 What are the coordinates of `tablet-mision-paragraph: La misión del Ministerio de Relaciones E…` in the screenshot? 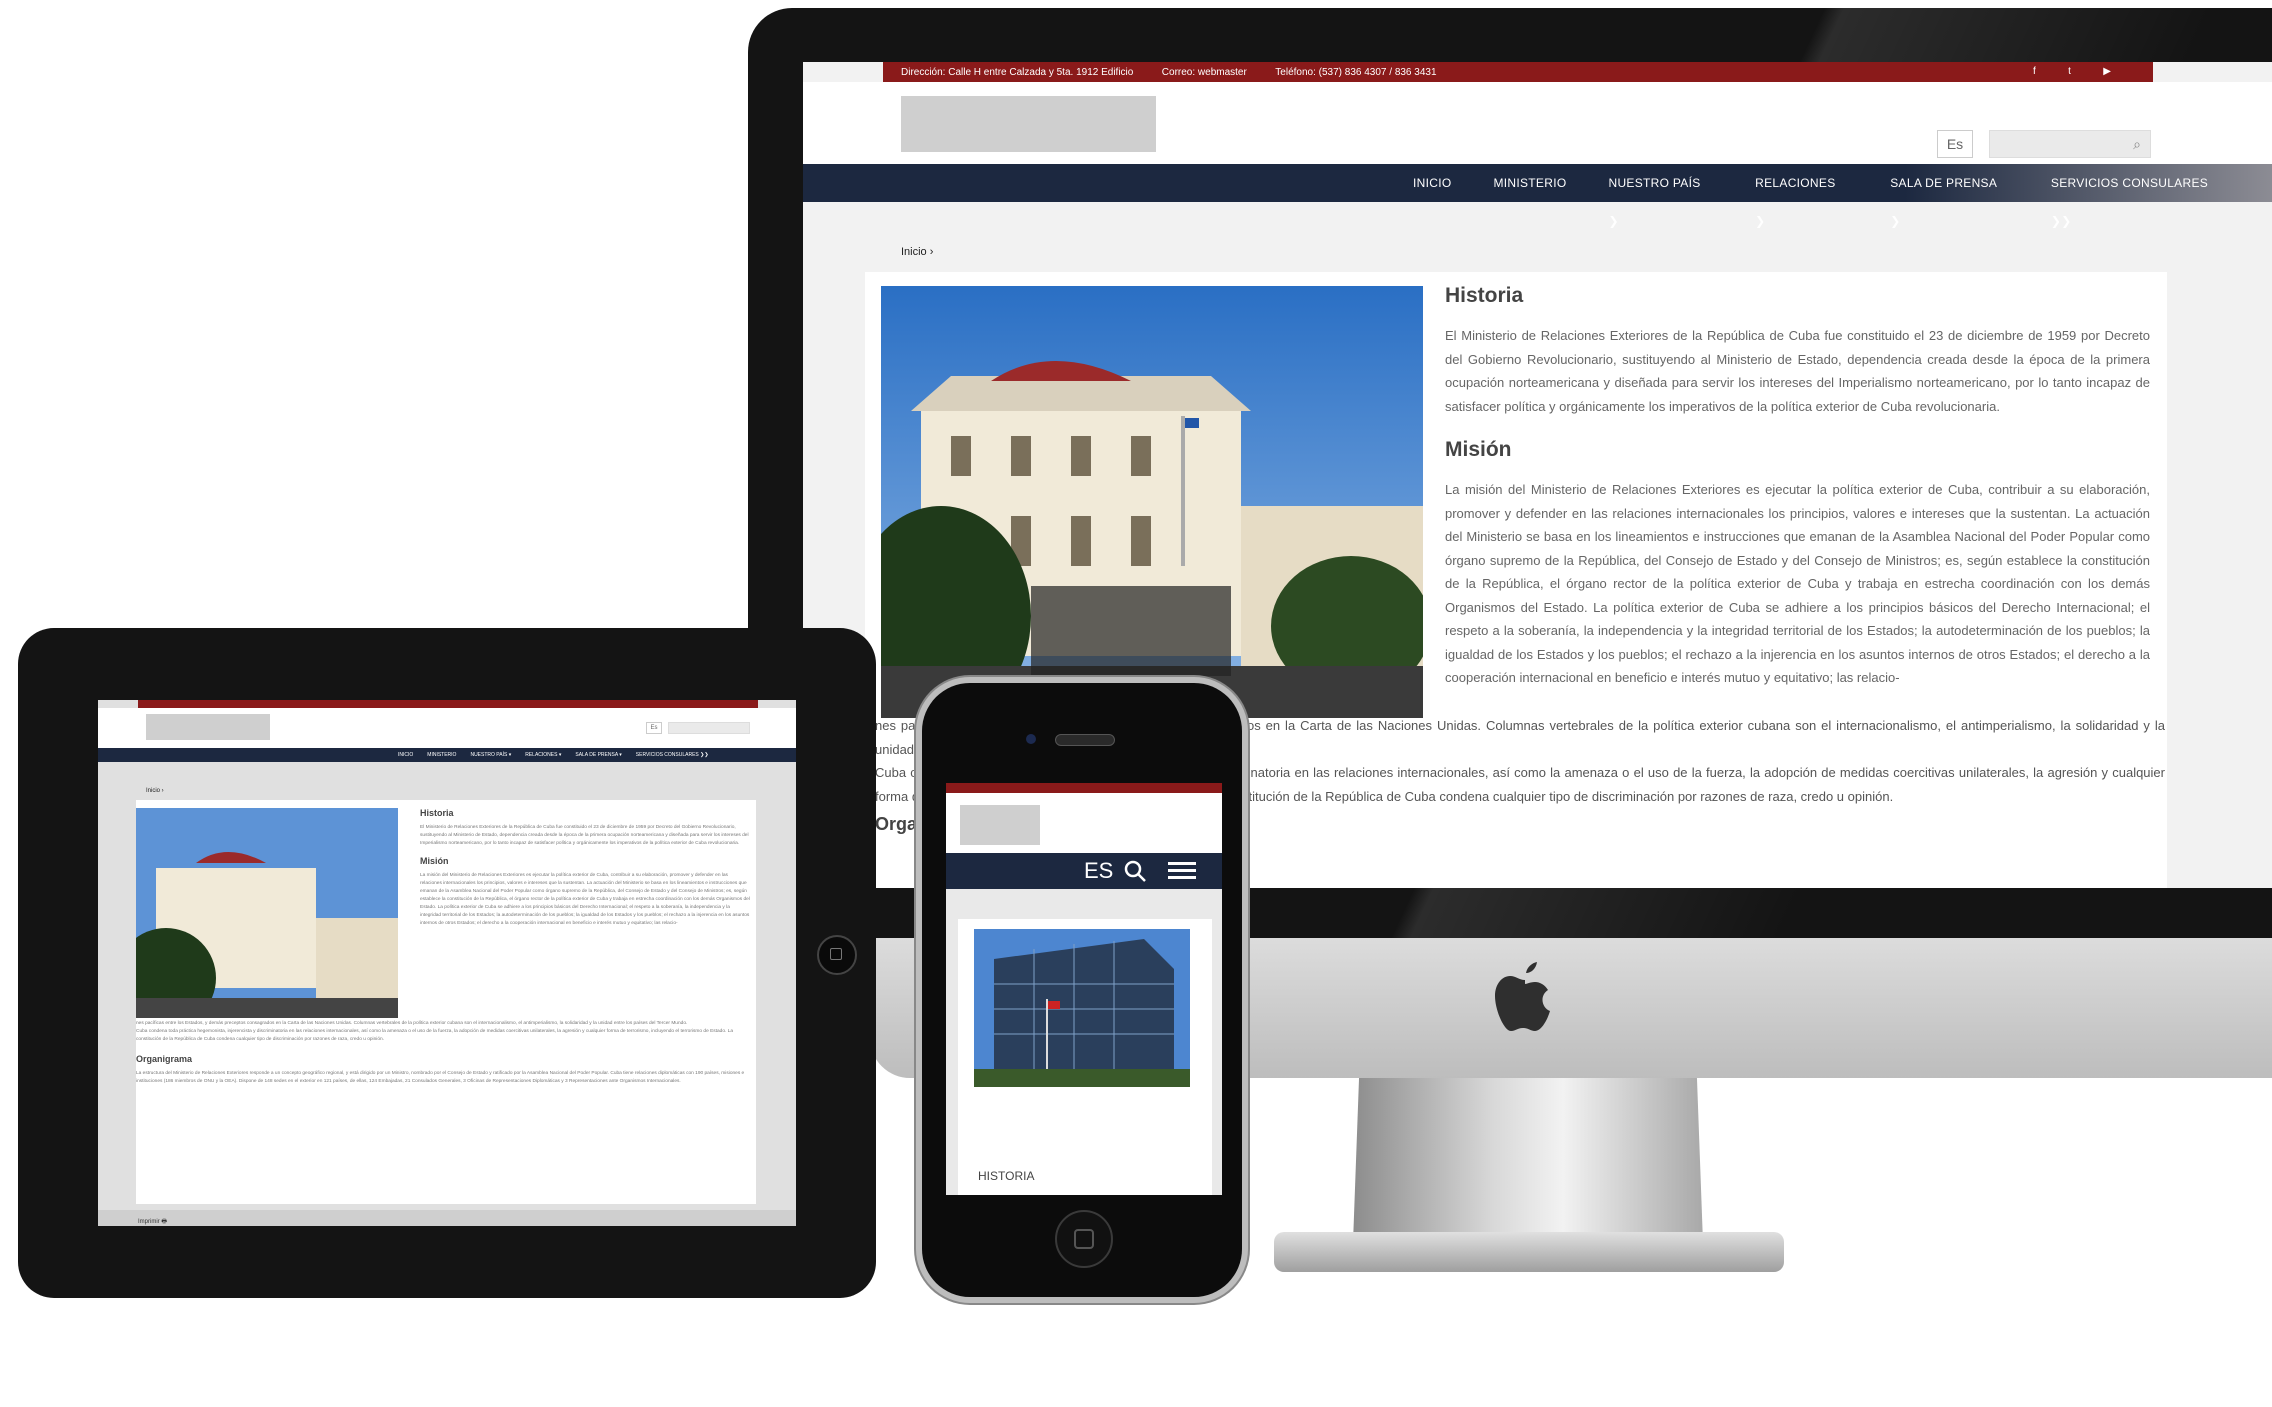 It's located at (585, 899).